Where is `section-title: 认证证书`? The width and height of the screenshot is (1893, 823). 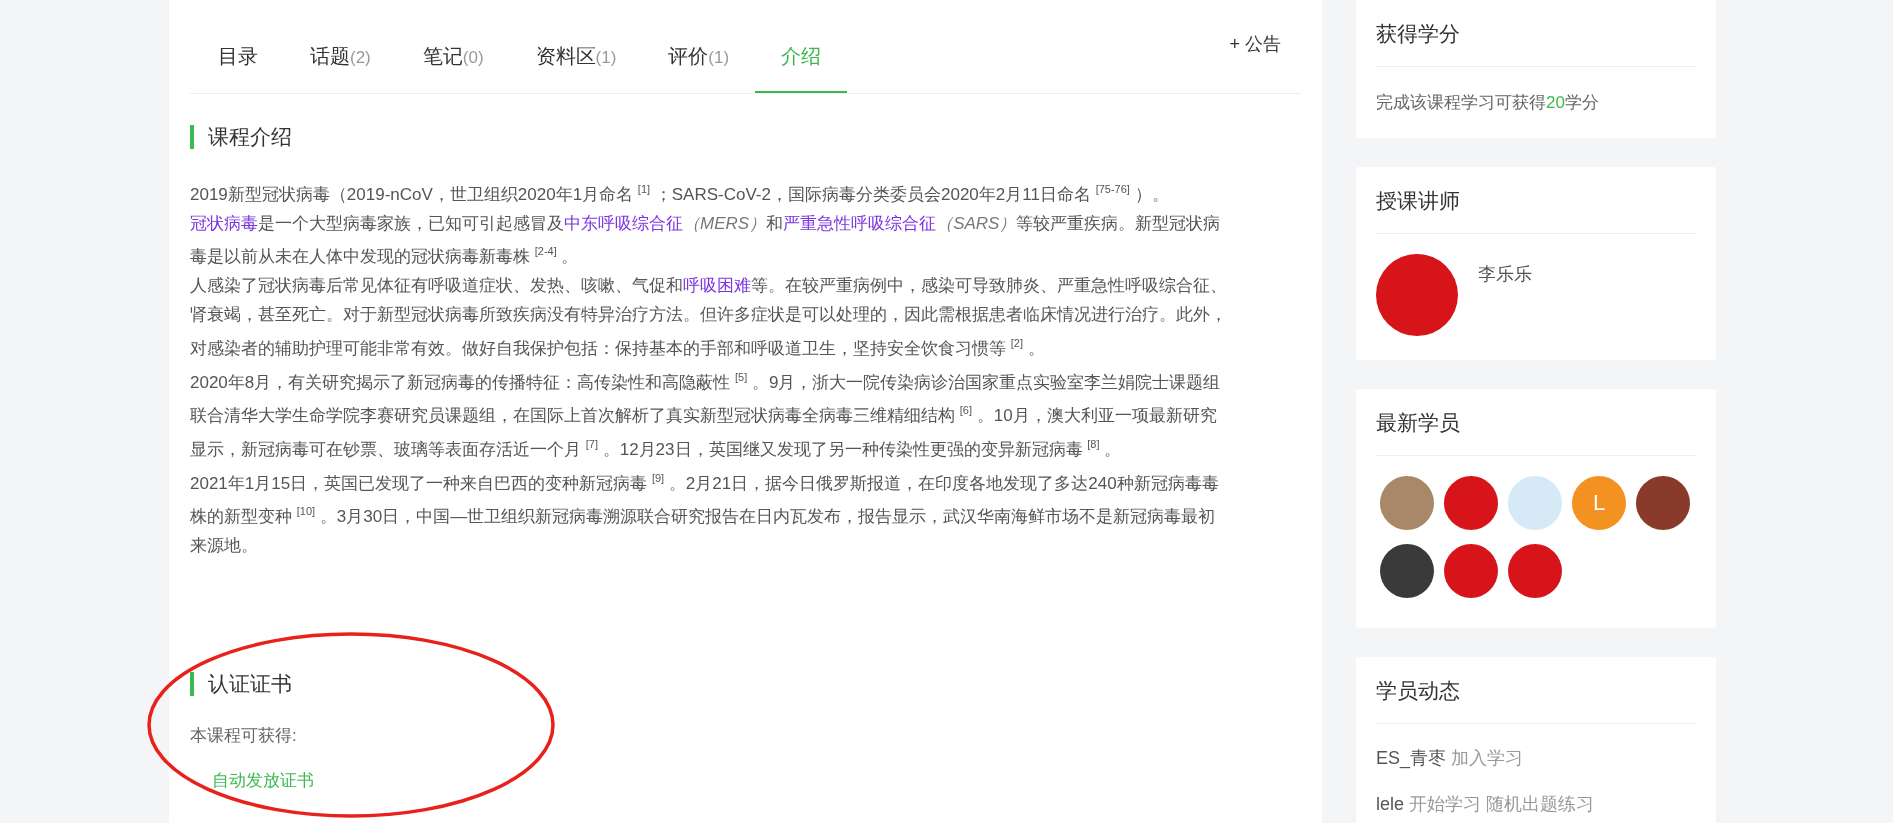 section-title: 认证证书 is located at coordinates (745, 684).